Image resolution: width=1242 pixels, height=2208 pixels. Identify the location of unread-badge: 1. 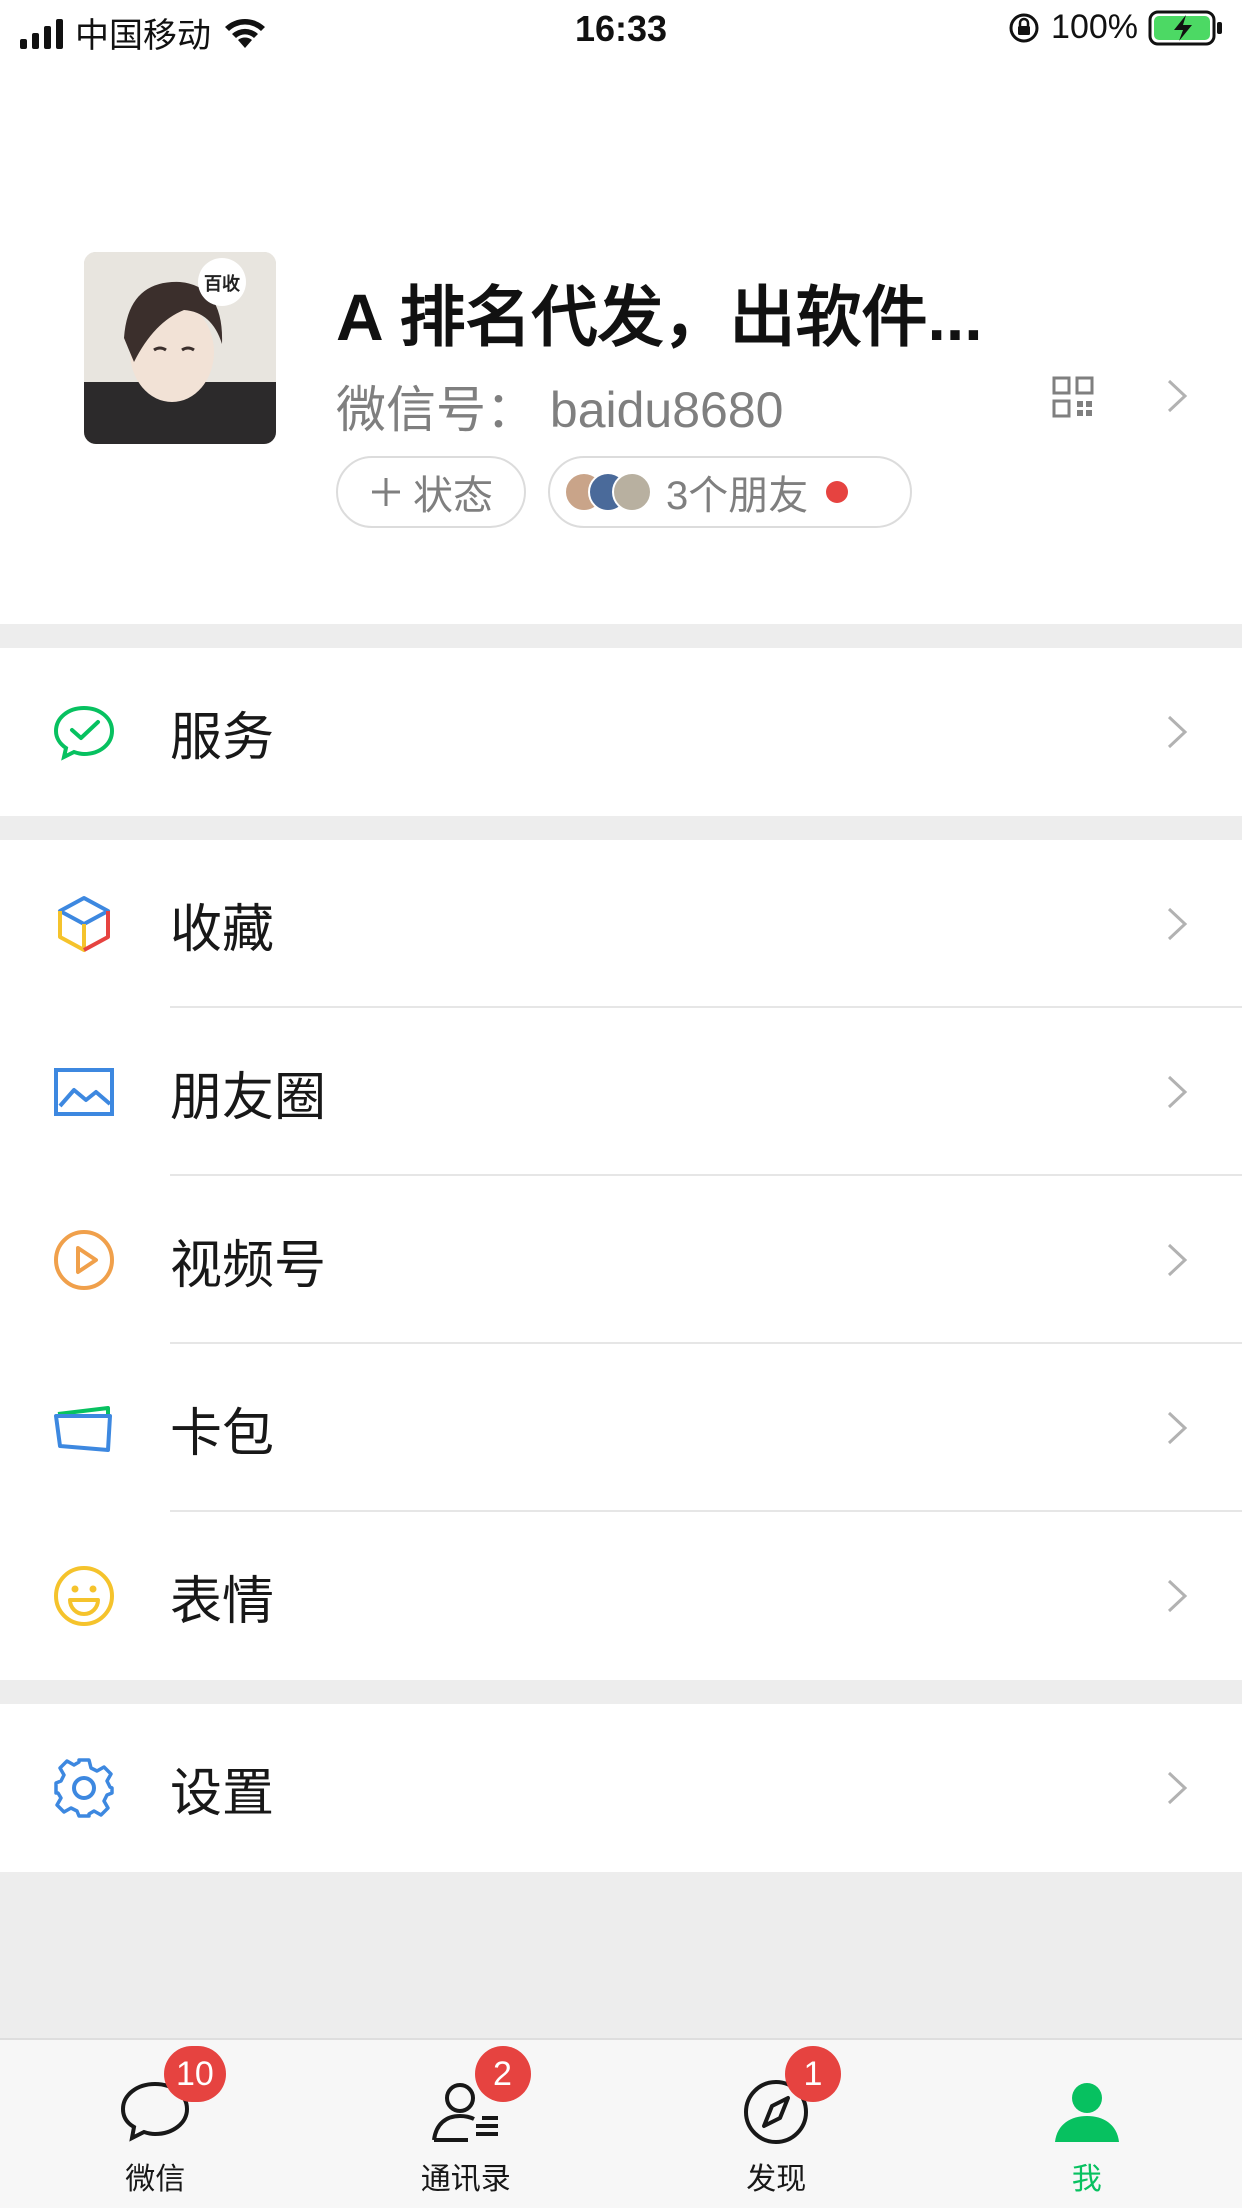
(813, 2074).